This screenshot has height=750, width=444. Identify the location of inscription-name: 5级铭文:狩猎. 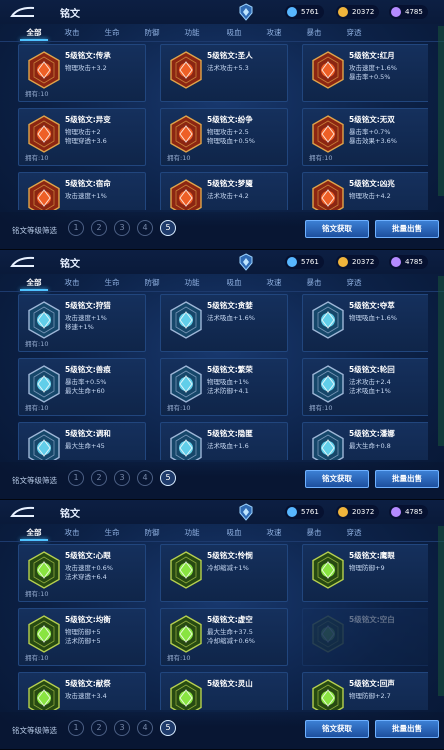
(88, 305).